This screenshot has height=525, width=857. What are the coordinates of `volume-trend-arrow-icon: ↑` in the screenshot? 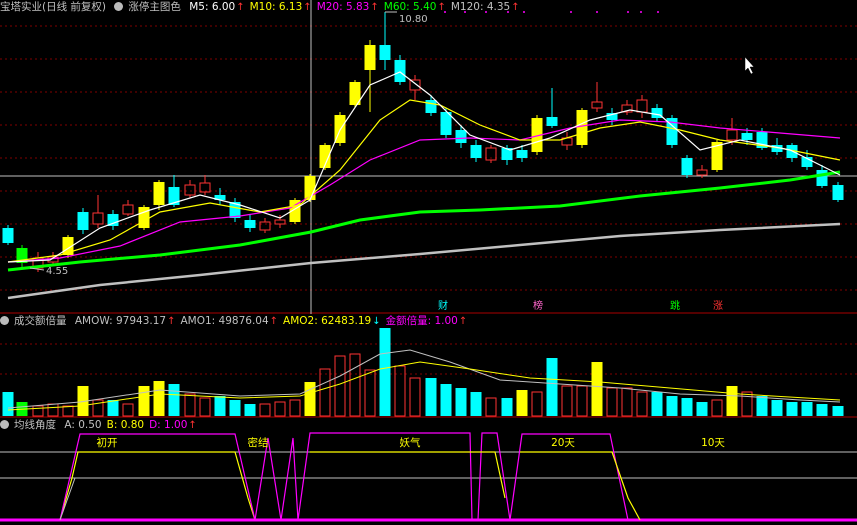 It's located at (463, 321).